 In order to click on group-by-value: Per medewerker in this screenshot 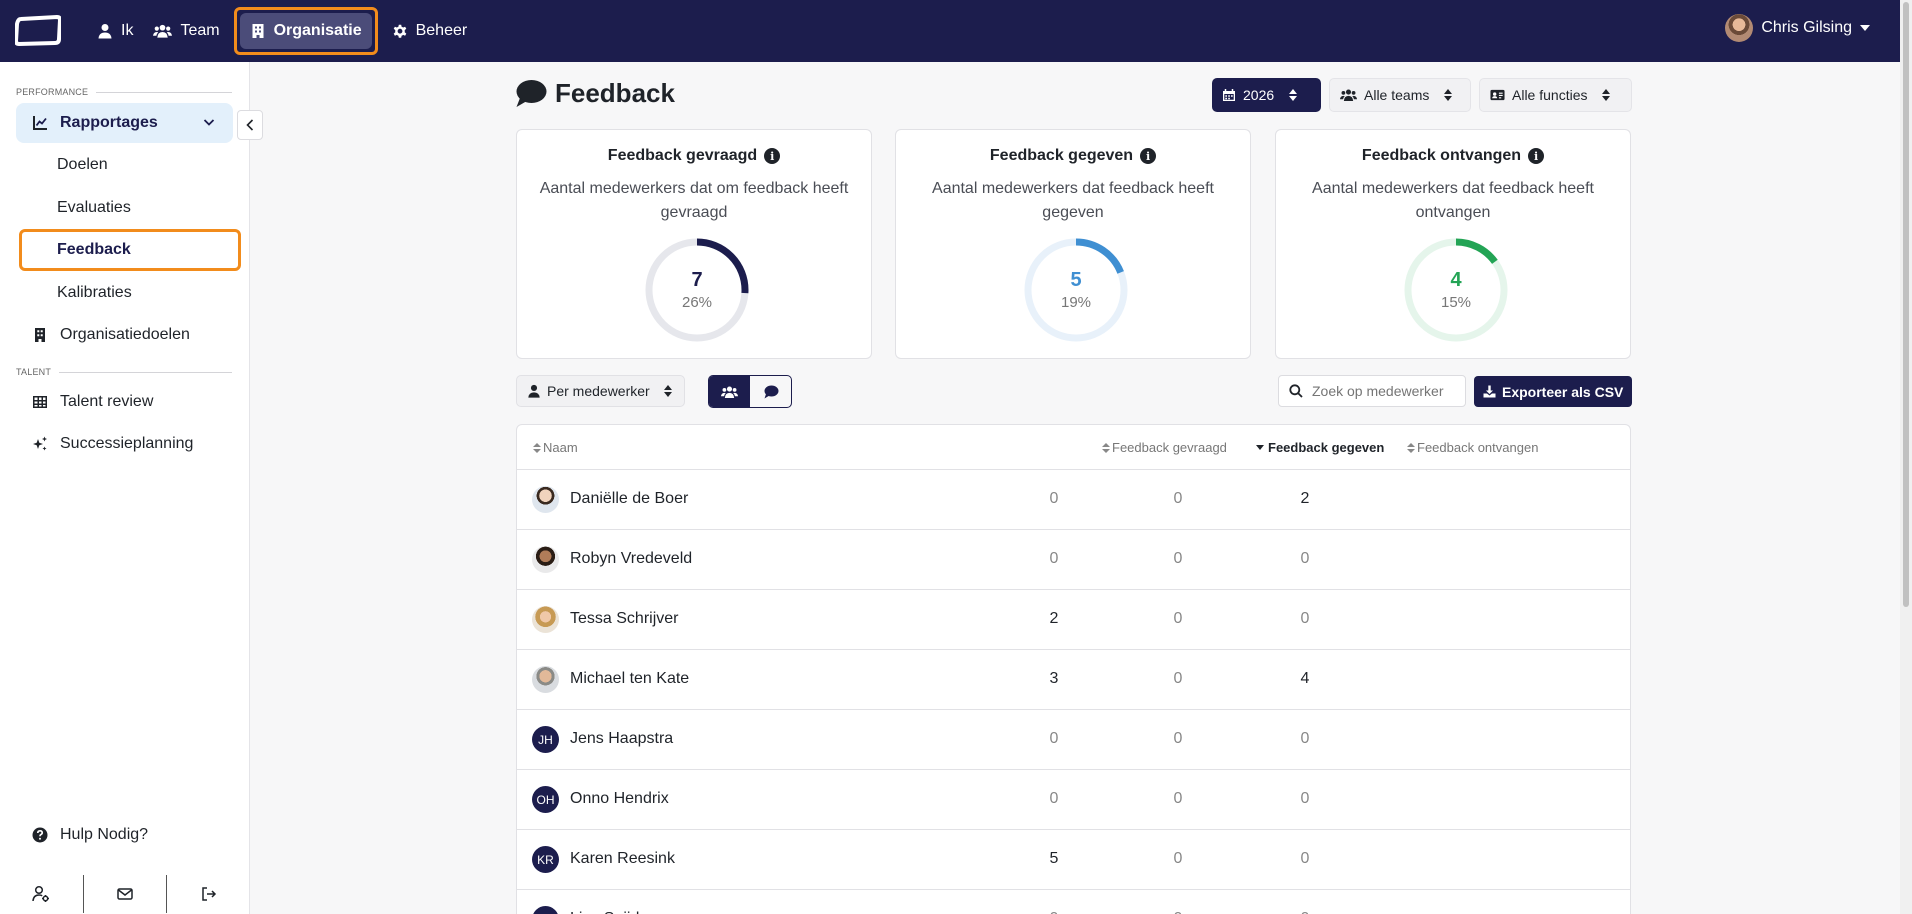, I will do `click(598, 391)`.